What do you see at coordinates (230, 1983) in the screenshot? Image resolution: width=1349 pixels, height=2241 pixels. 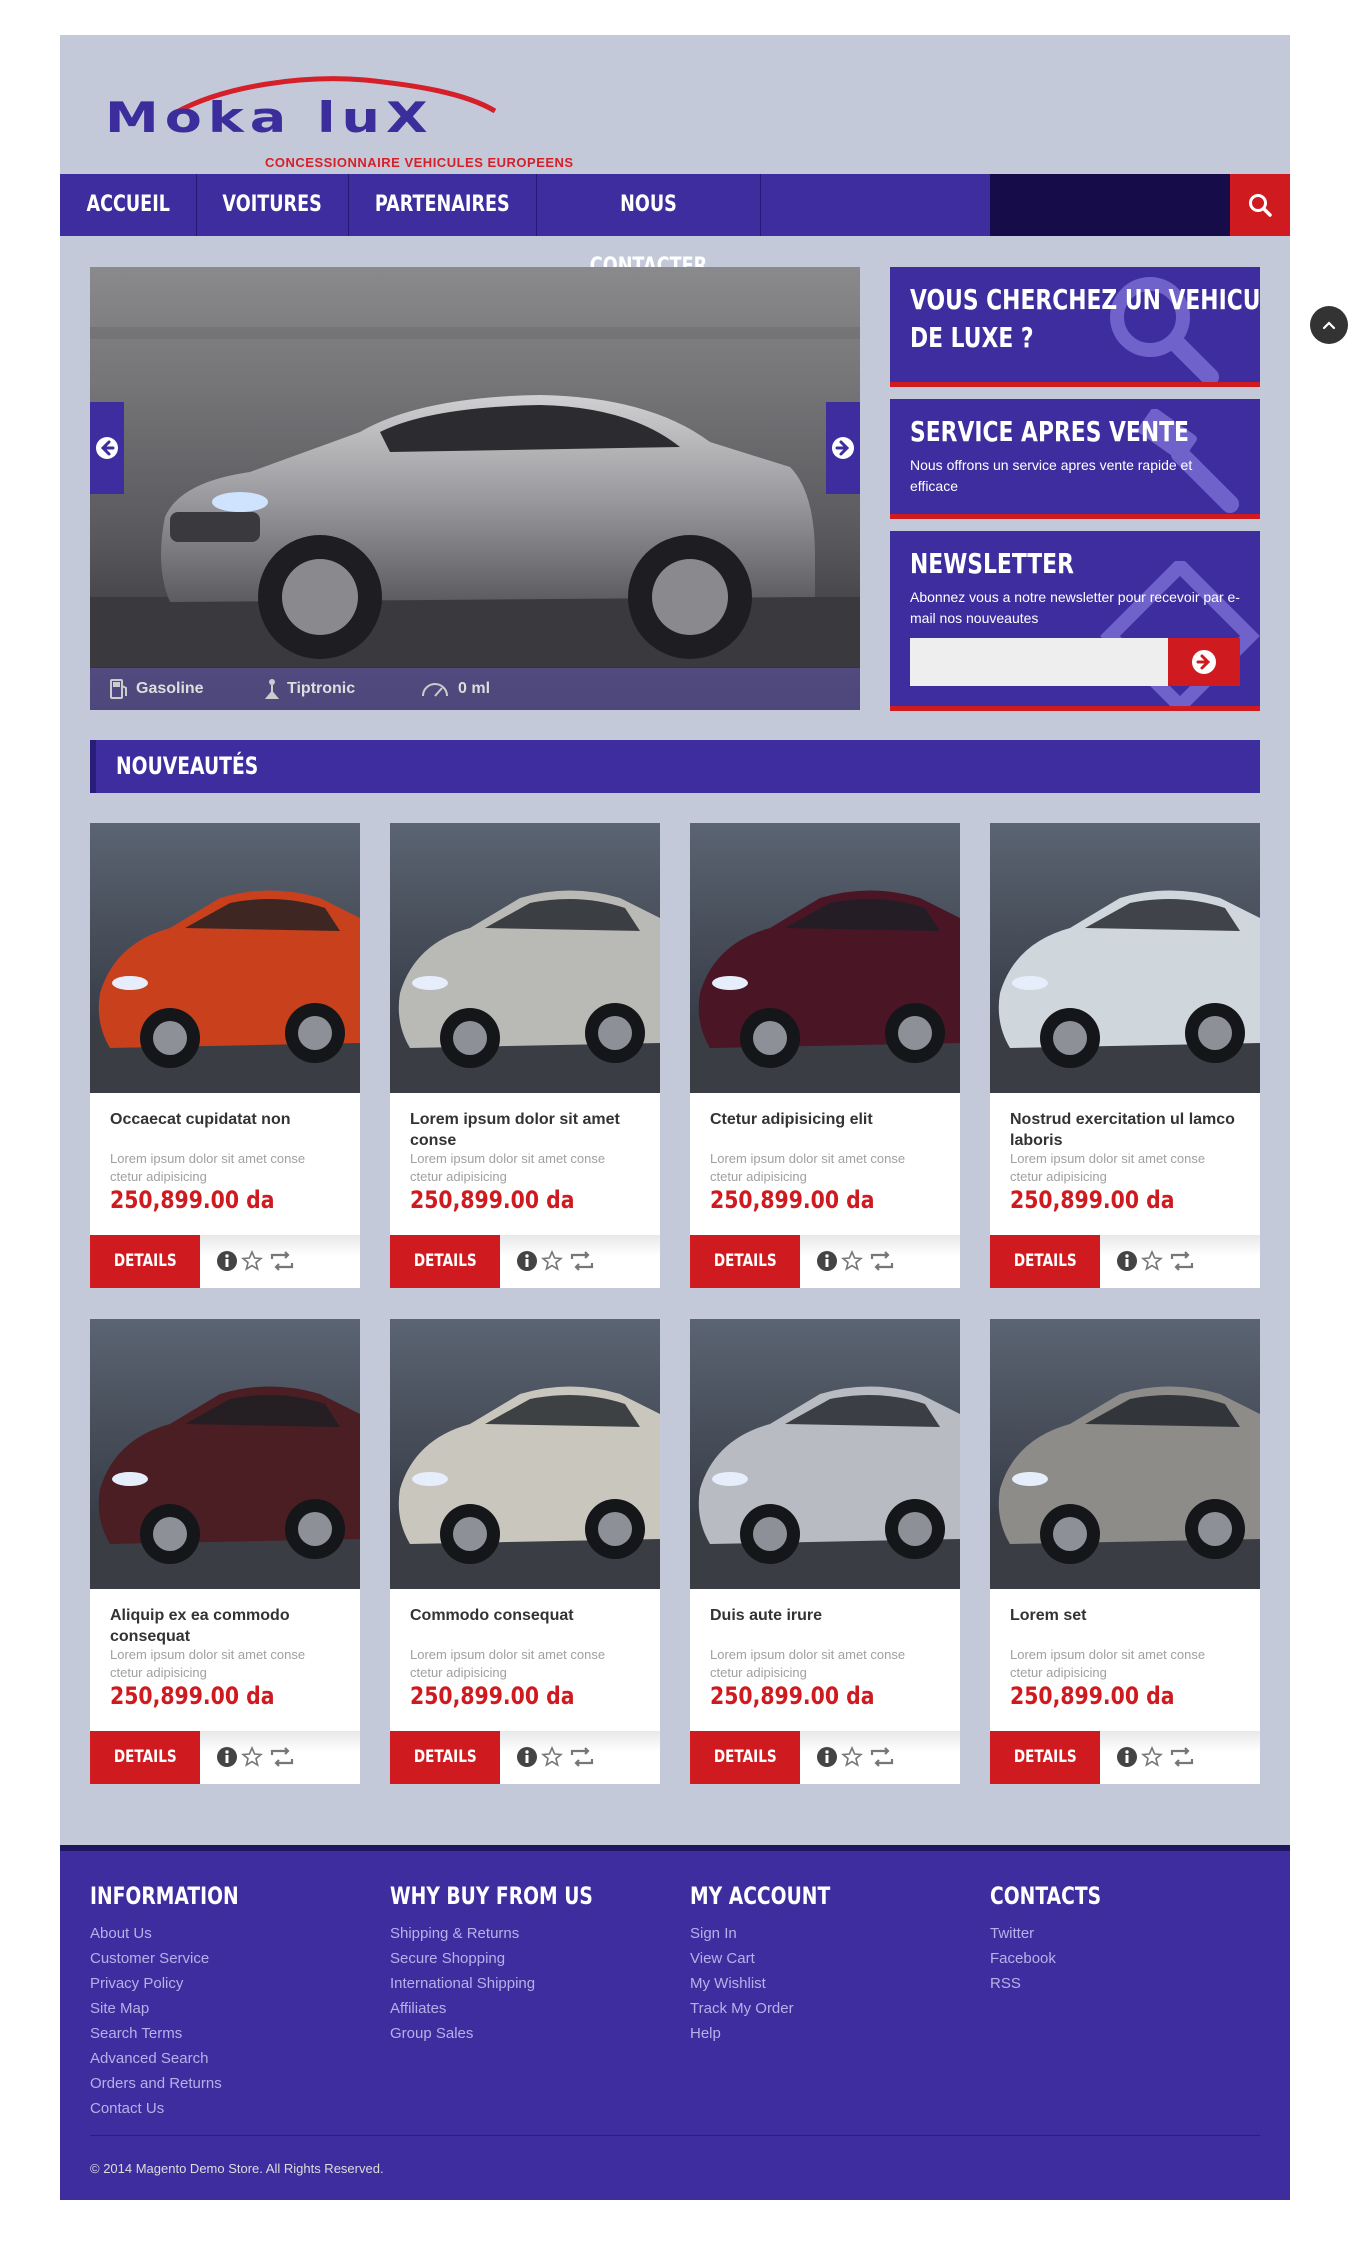 I see `footer-link: Privacy Policy` at bounding box center [230, 1983].